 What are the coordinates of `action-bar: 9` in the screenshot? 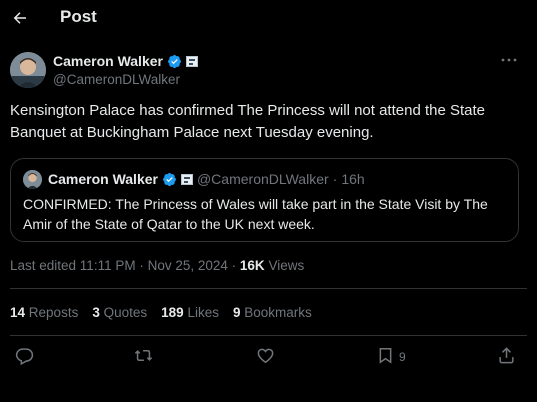 It's located at (268, 358).